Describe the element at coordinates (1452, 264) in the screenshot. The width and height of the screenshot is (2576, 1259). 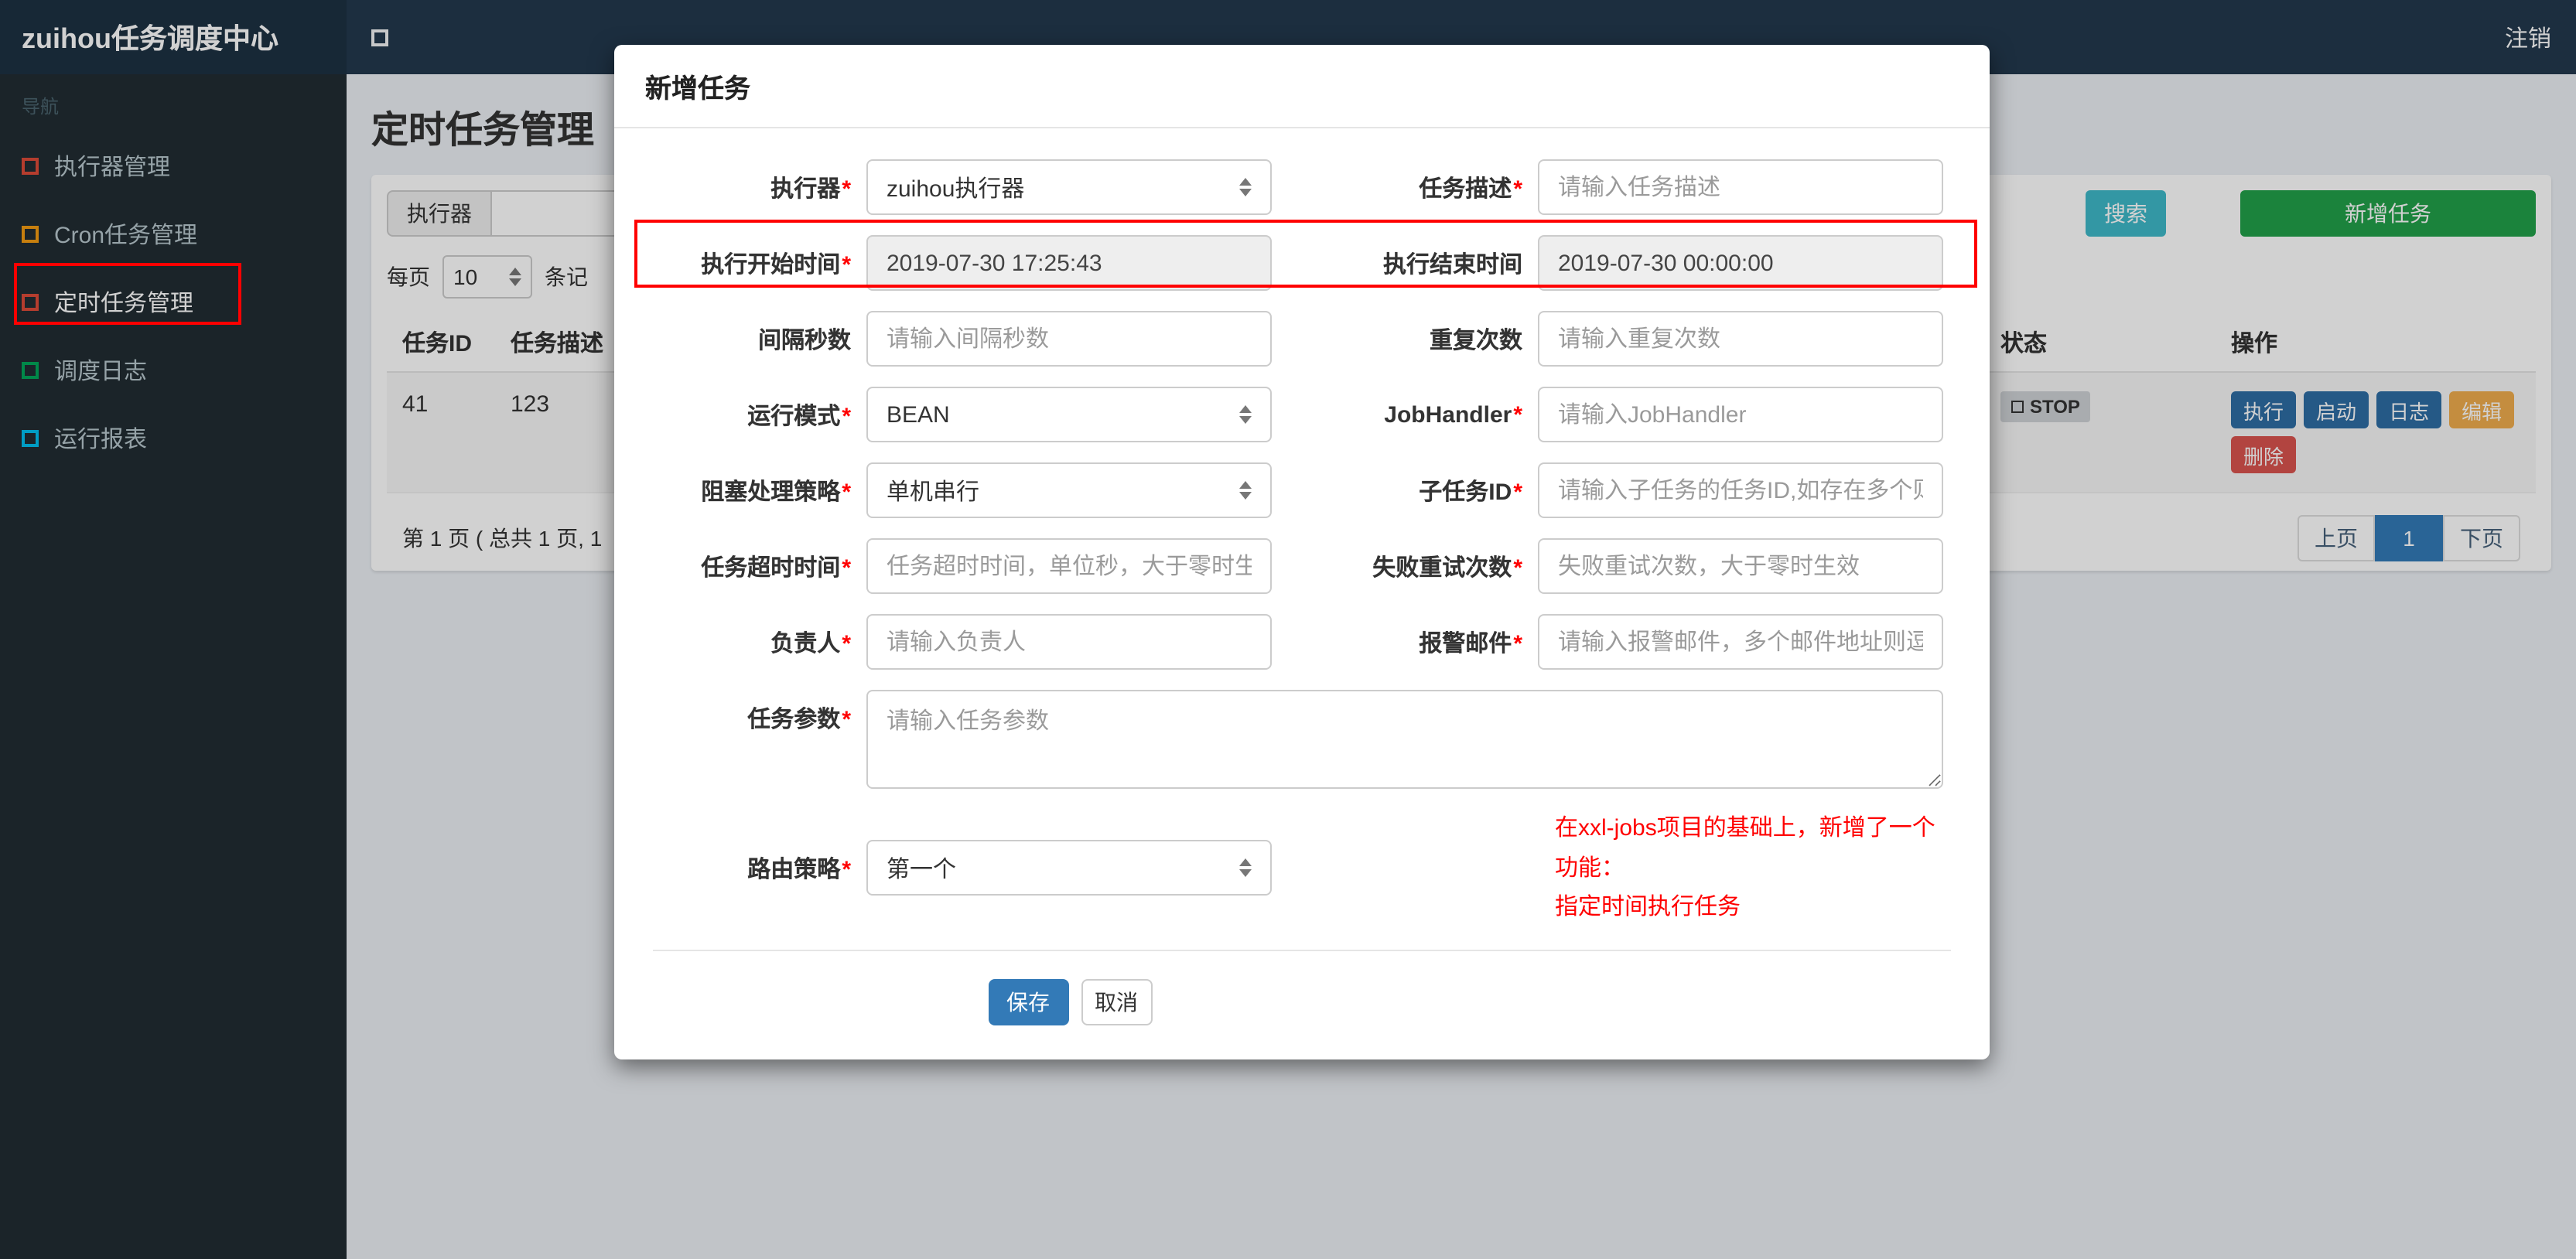
I see `end-time-label: 执行结束时间` at that location.